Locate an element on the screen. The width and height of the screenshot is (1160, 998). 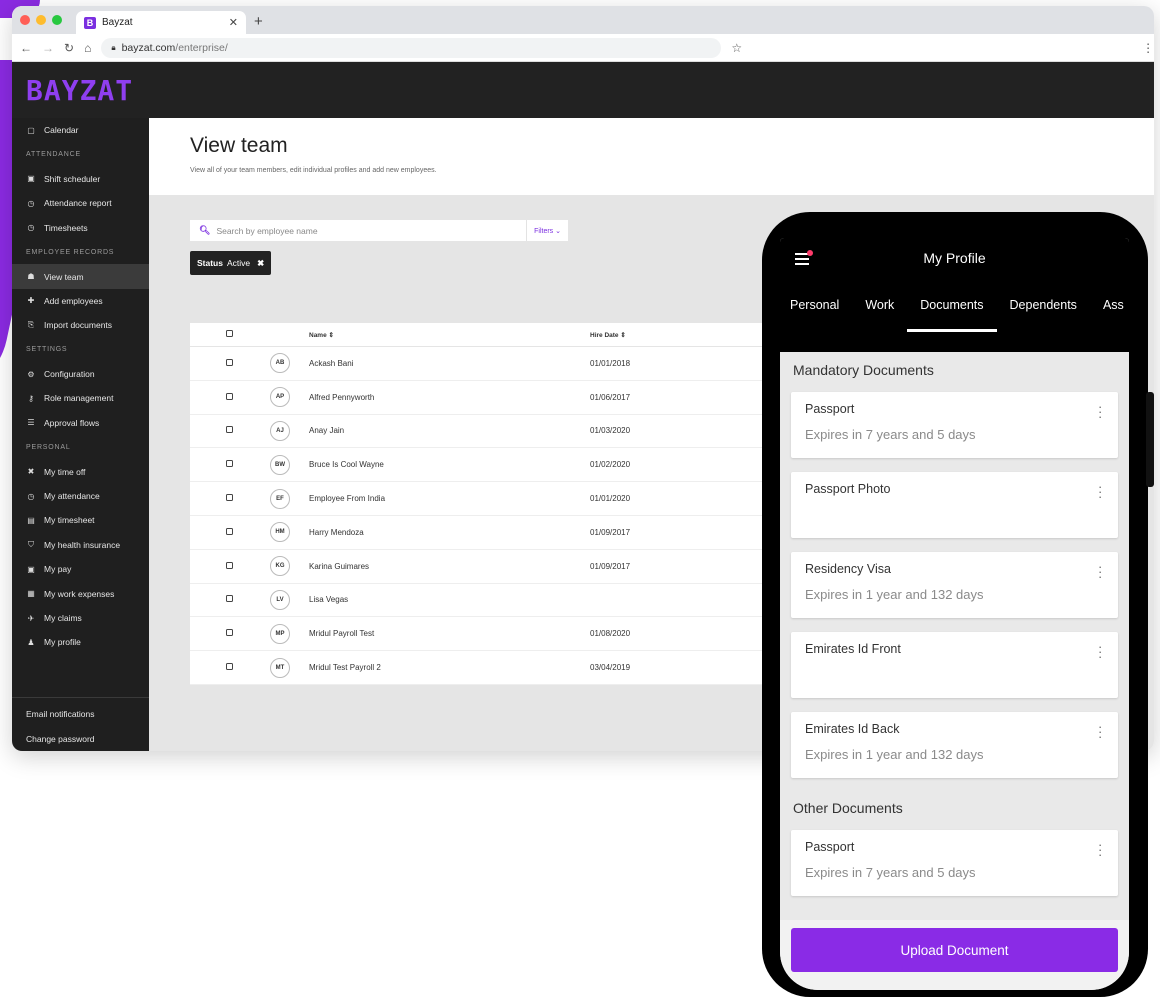
shield-icon: ⛉ is located at coordinates (31, 544).